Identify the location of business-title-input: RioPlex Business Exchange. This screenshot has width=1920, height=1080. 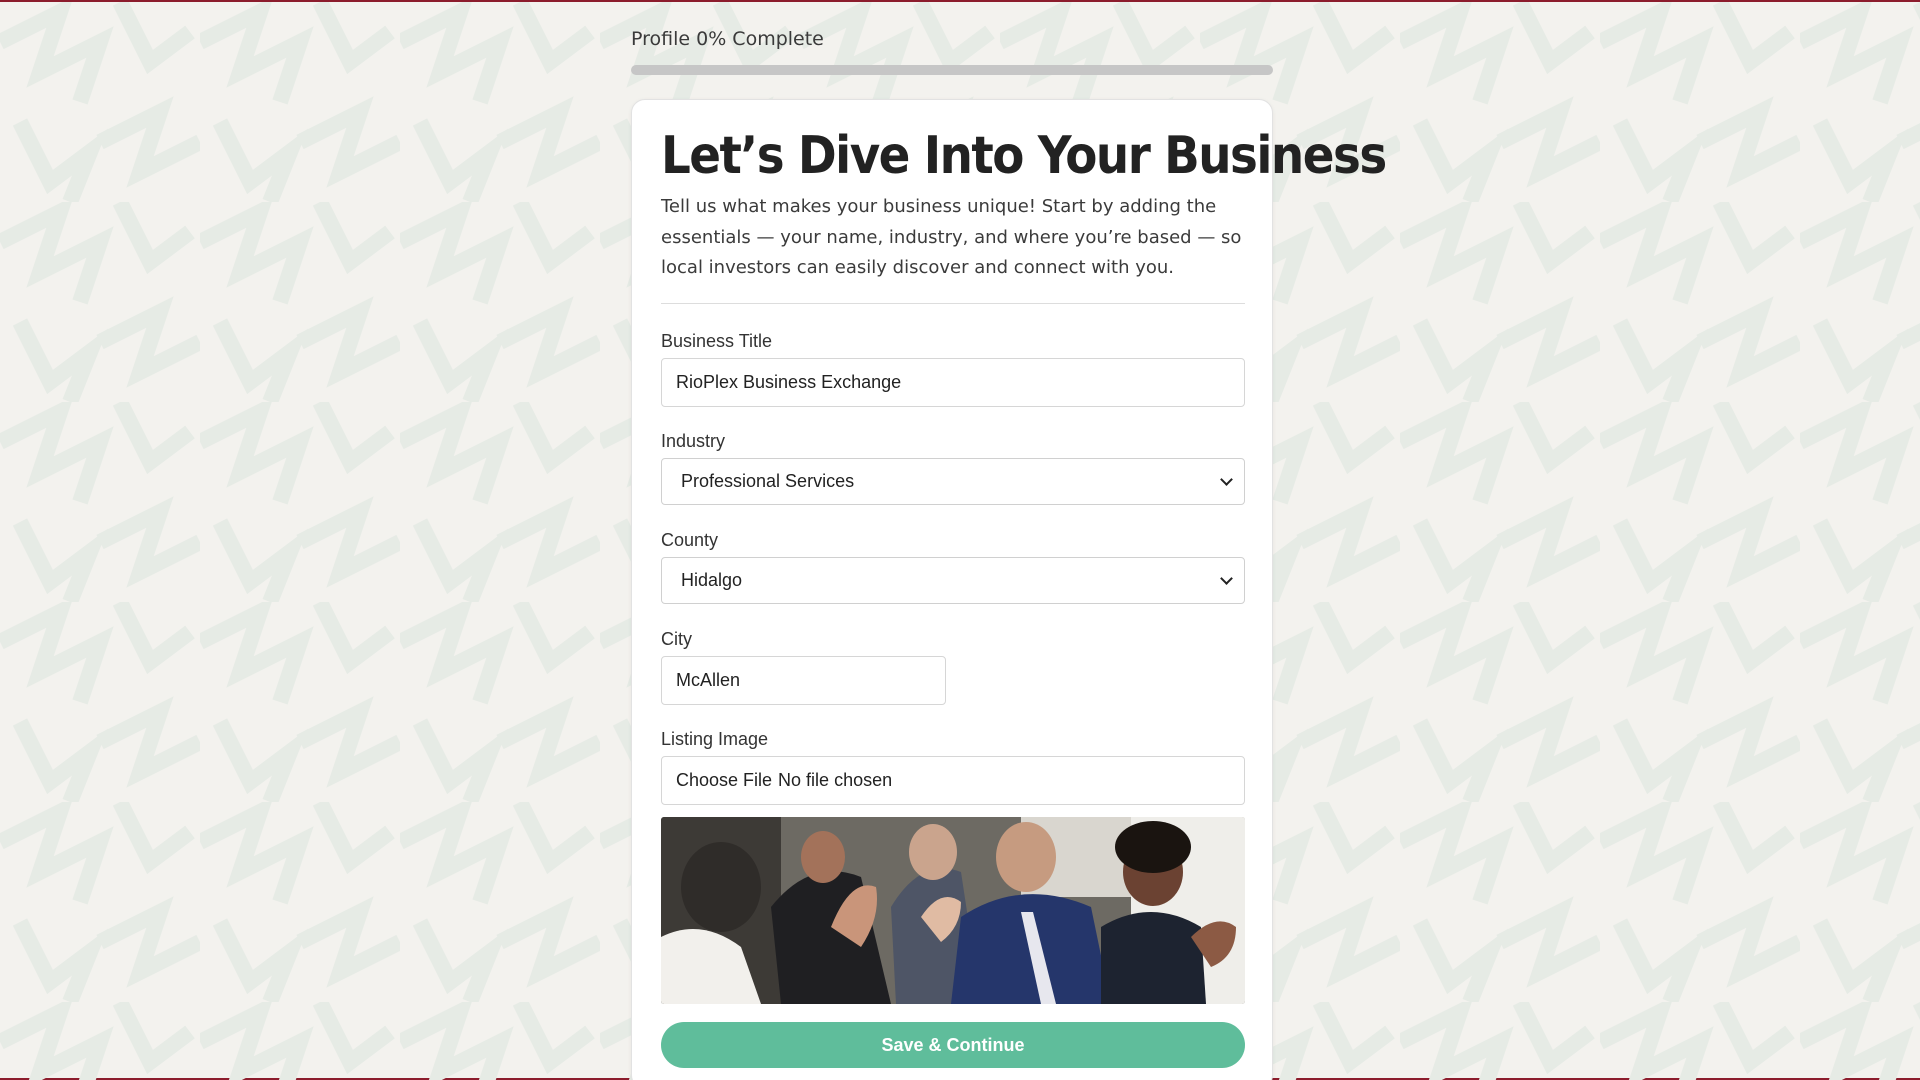
(953, 382).